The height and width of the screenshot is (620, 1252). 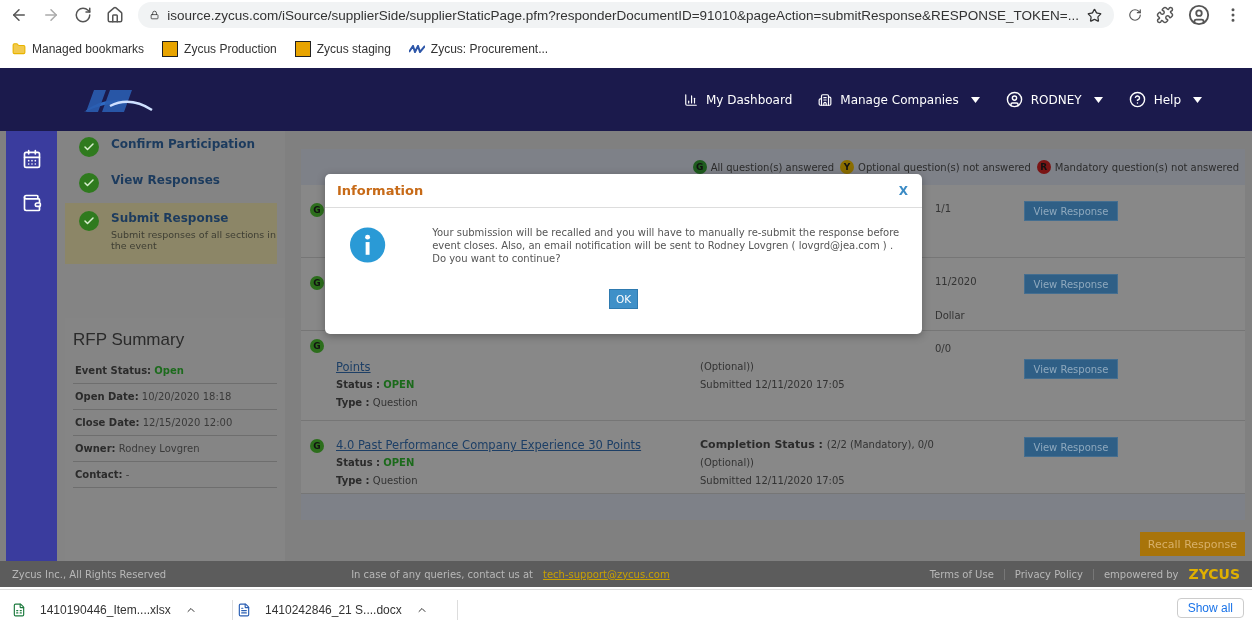 I want to click on completion-text: 0/0, so click(x=944, y=349).